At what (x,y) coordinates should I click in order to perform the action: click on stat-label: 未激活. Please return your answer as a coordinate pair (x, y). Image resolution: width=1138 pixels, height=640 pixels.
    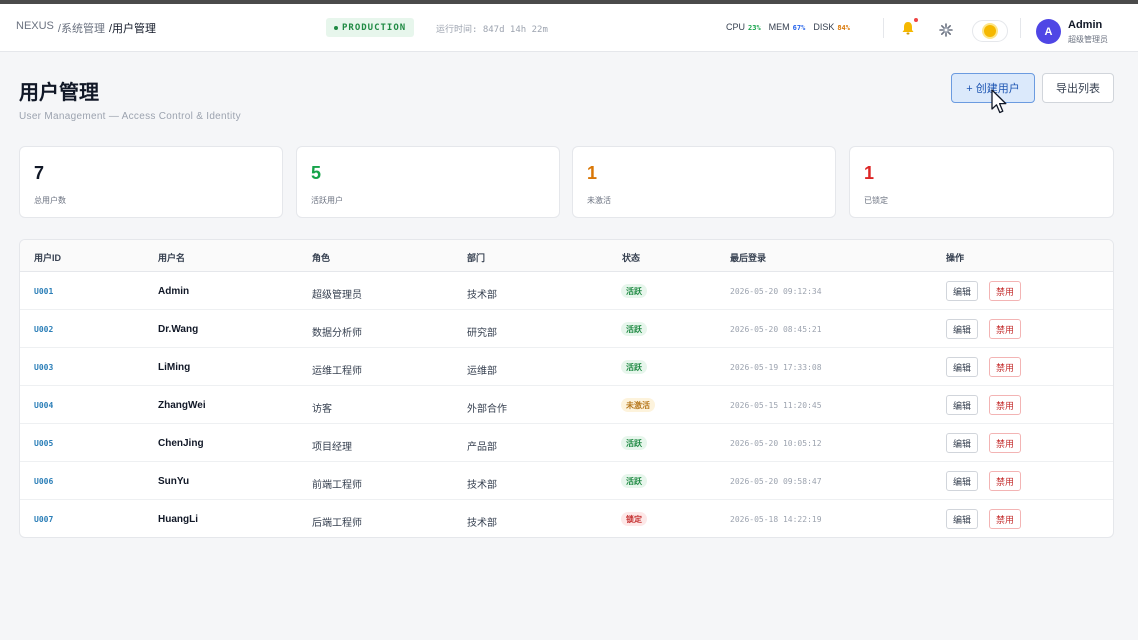
    Looking at the image, I should click on (599, 200).